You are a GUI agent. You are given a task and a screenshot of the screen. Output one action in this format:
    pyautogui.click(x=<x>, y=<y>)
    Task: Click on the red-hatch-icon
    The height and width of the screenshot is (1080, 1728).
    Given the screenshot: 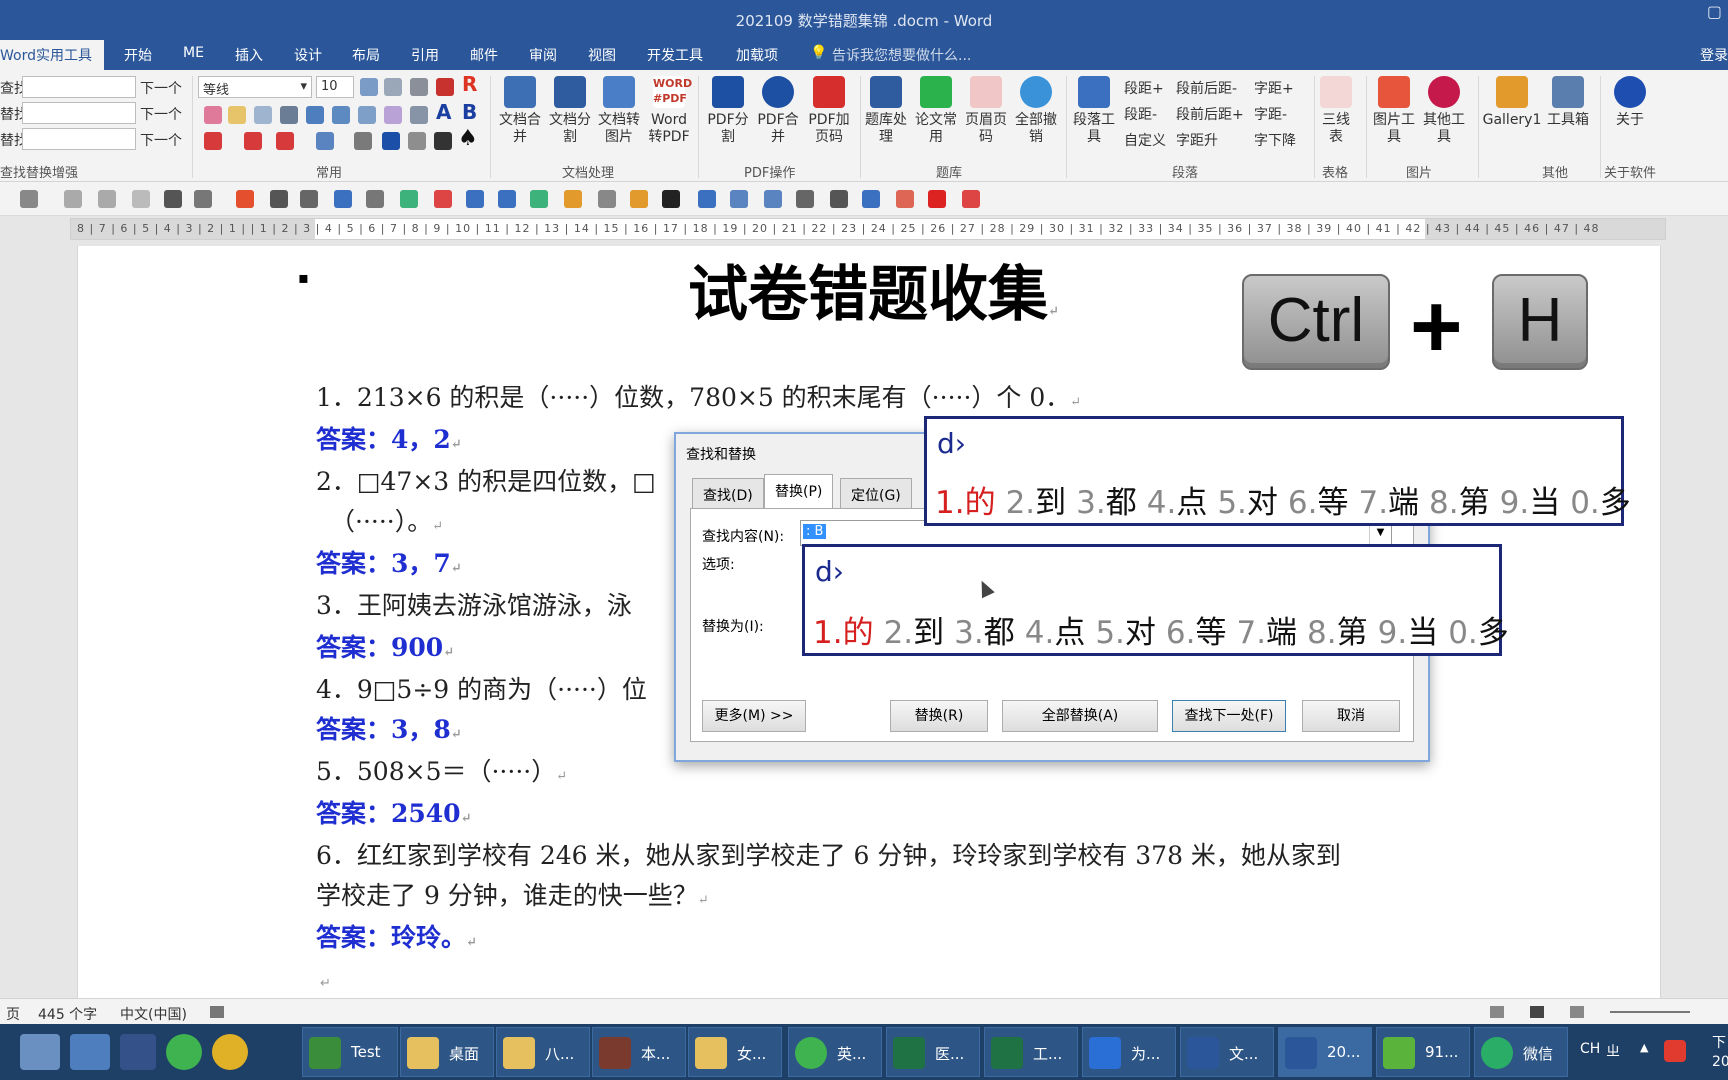 What is the action you would take?
    pyautogui.click(x=937, y=199)
    